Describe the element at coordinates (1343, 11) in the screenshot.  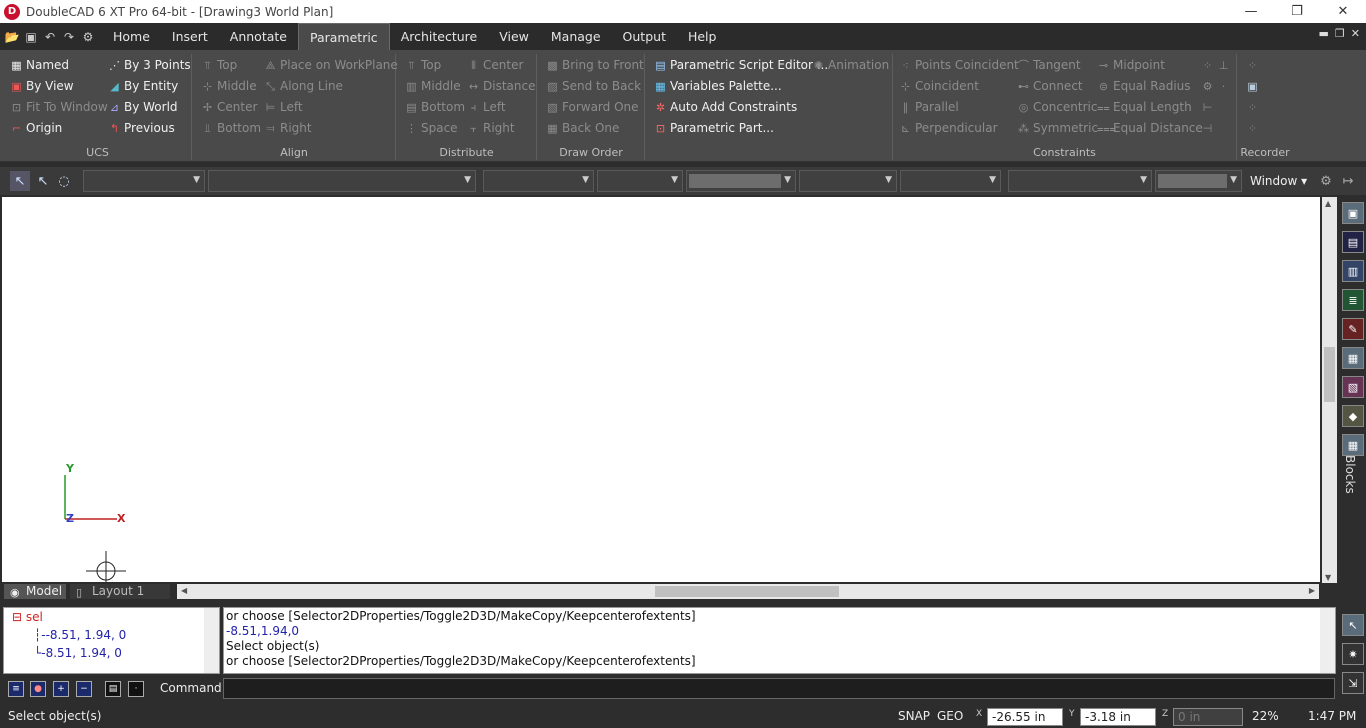
I see `close-button: ✕` at that location.